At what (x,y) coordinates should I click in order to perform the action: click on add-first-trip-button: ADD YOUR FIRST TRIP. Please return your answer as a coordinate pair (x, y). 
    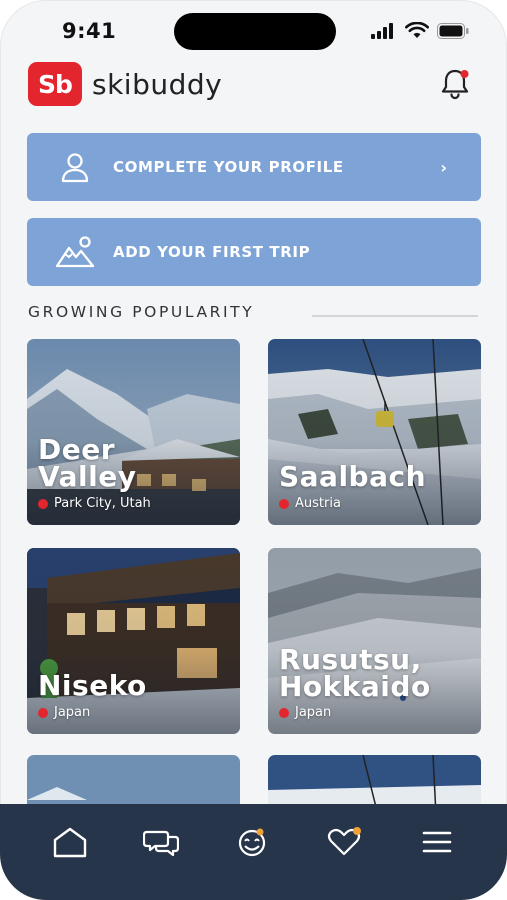
    Looking at the image, I should click on (254, 252).